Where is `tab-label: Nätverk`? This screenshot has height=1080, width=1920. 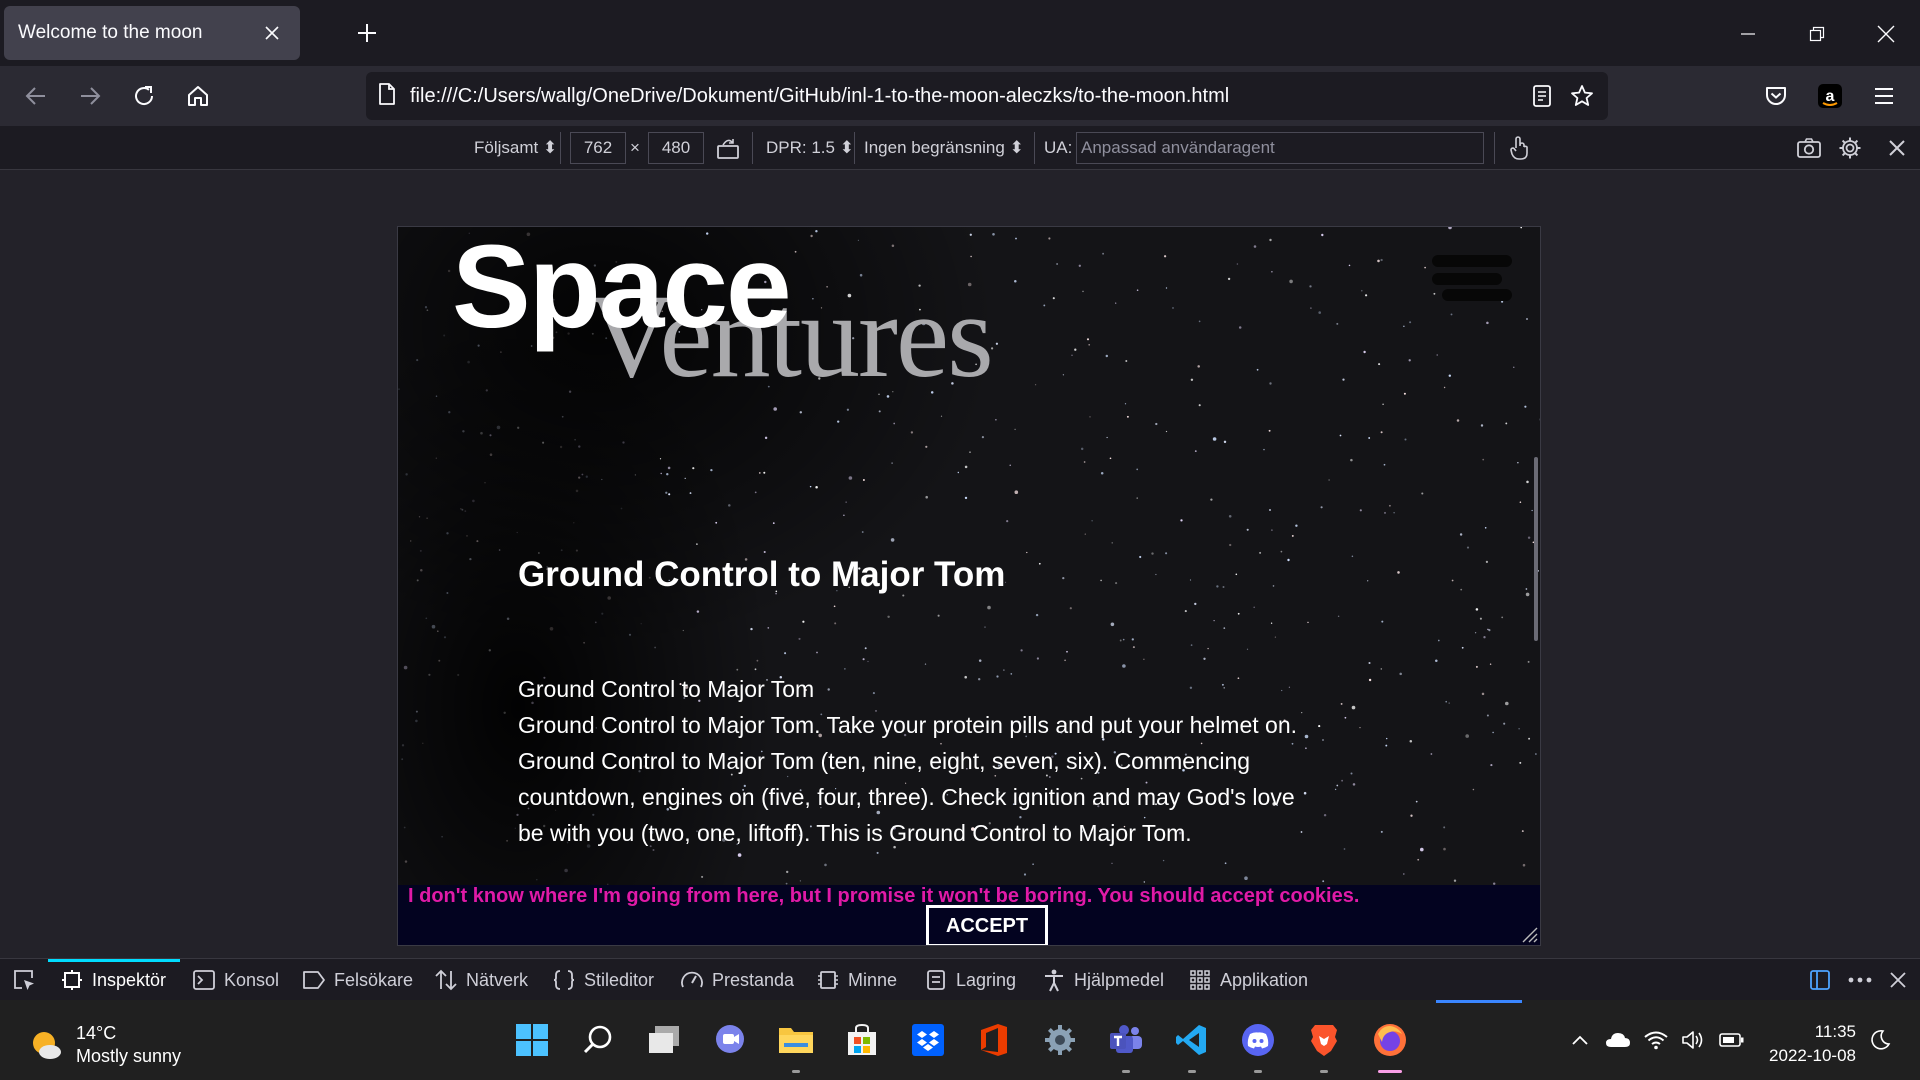
tab-label: Nätverk is located at coordinates (497, 979).